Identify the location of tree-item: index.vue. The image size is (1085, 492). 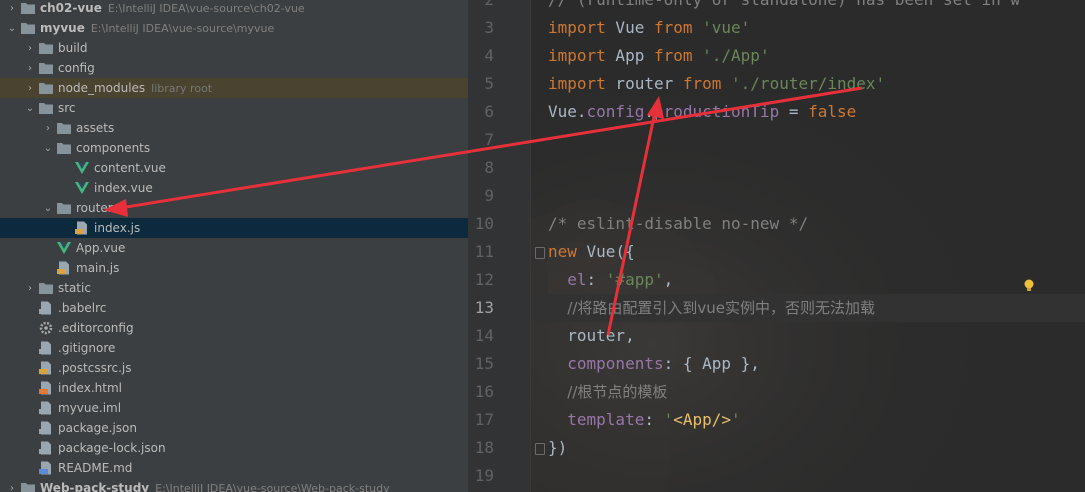
(234, 188).